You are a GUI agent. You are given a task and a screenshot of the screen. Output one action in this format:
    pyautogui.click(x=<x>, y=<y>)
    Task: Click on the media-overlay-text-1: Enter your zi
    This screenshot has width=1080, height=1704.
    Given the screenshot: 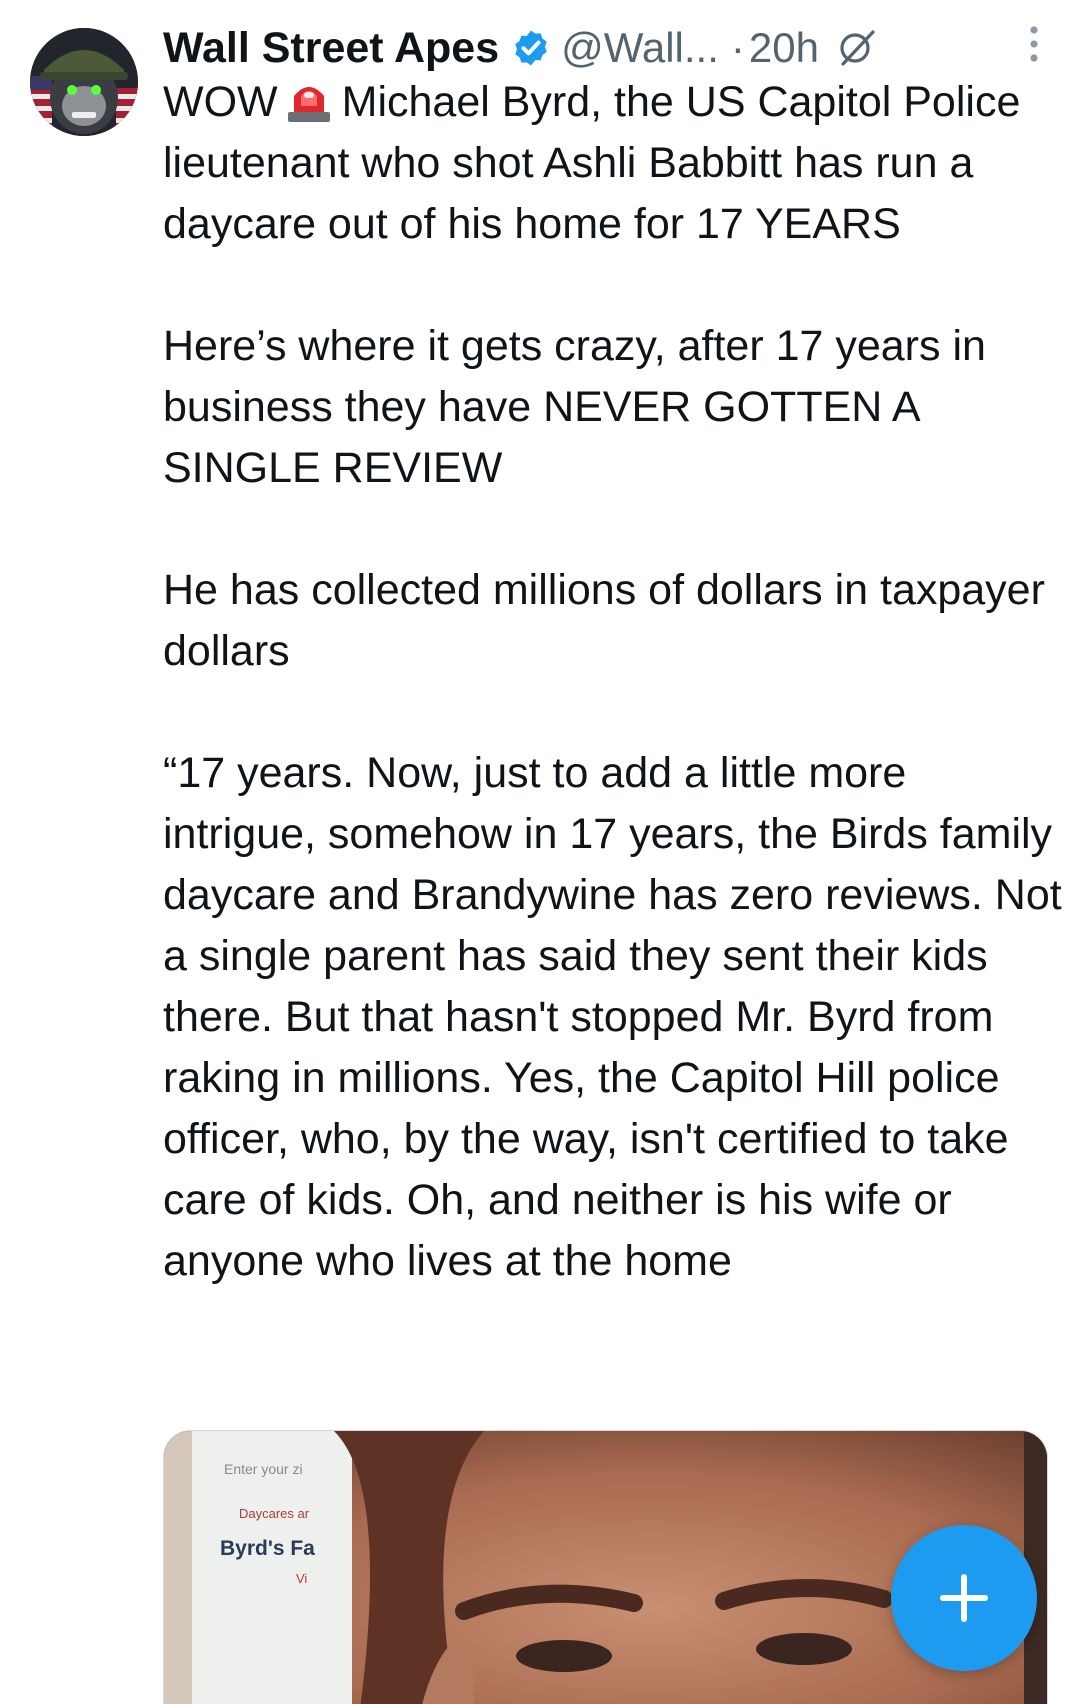 What is the action you would take?
    pyautogui.click(x=263, y=1469)
    